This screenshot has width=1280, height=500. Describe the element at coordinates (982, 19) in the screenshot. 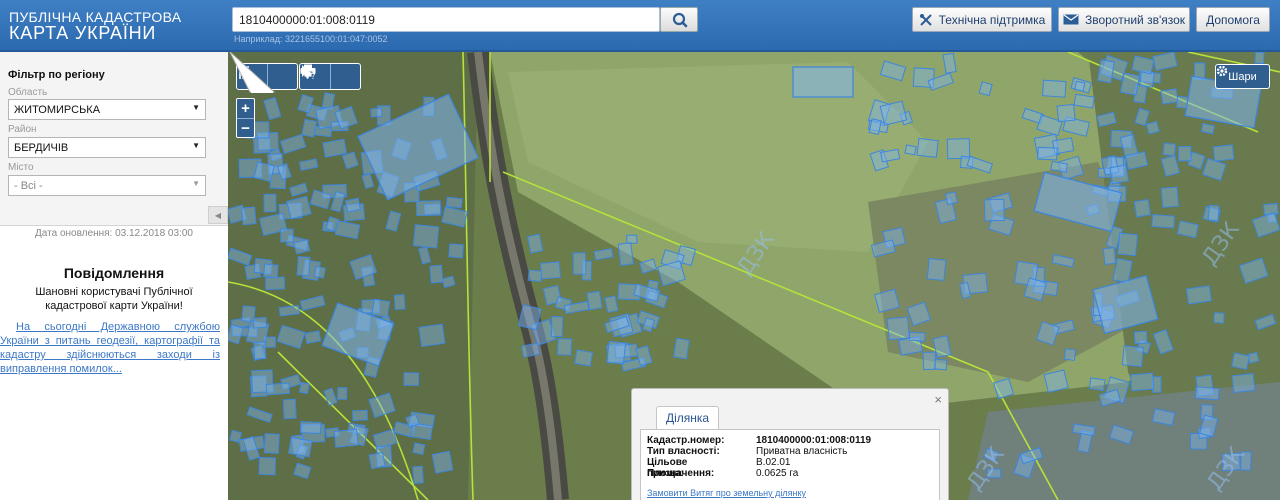

I see `tech-support-button: Технічна підтримка` at that location.